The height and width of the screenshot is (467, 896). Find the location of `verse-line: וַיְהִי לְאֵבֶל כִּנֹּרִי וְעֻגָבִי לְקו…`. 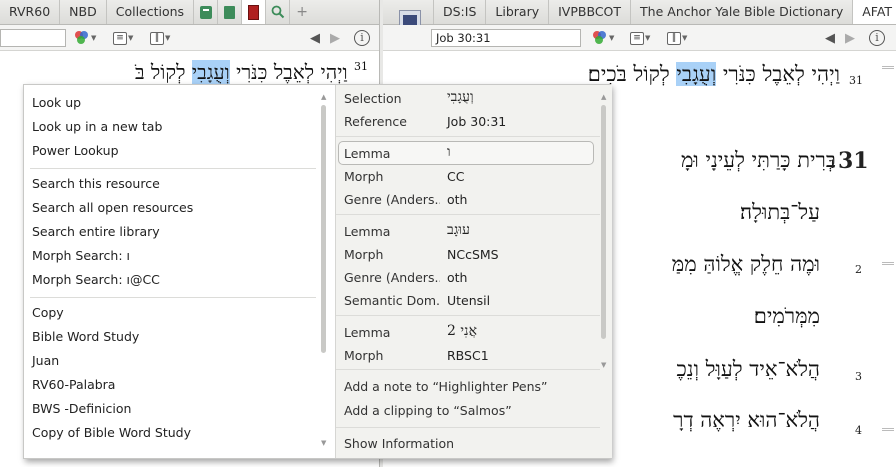

verse-line: וַיְהִי לְאֵבֶל כִּנֹּרִי וְעֻגָבִי לְקו… is located at coordinates (714, 74).